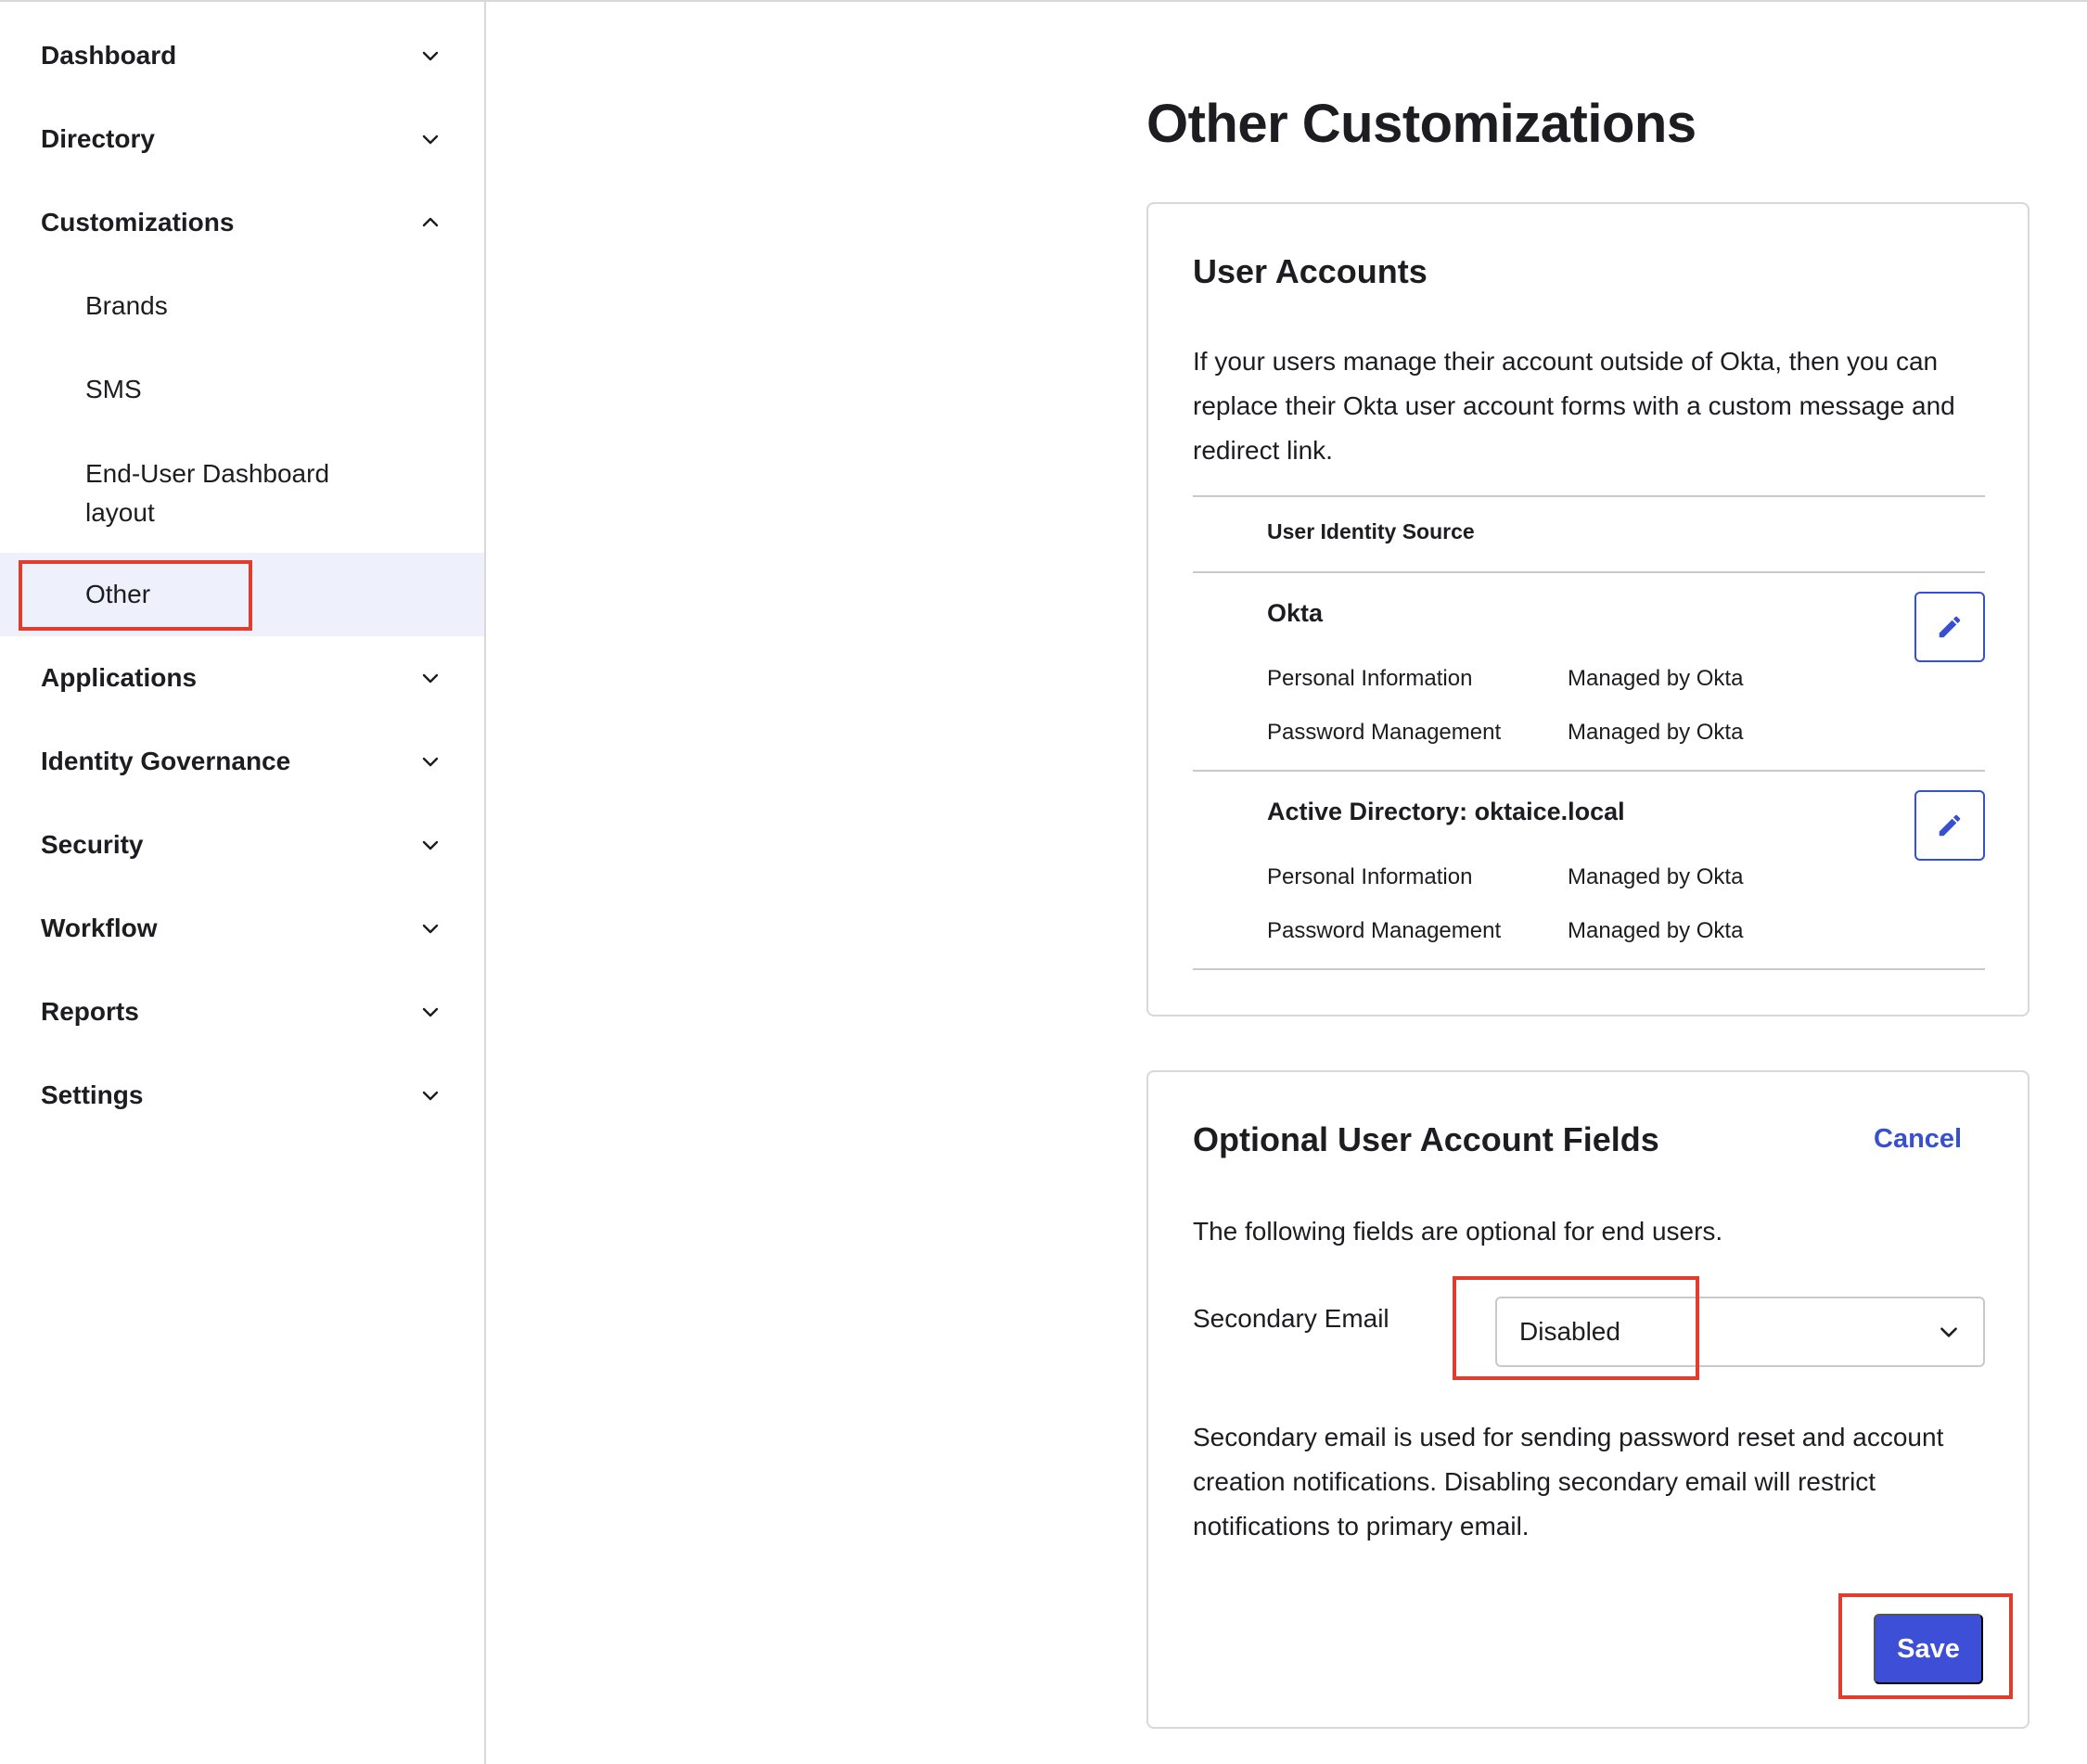 This screenshot has width=2087, height=1764. Describe the element at coordinates (1291, 1318) in the screenshot. I see `secondary-email-label: Secondary Email` at that location.